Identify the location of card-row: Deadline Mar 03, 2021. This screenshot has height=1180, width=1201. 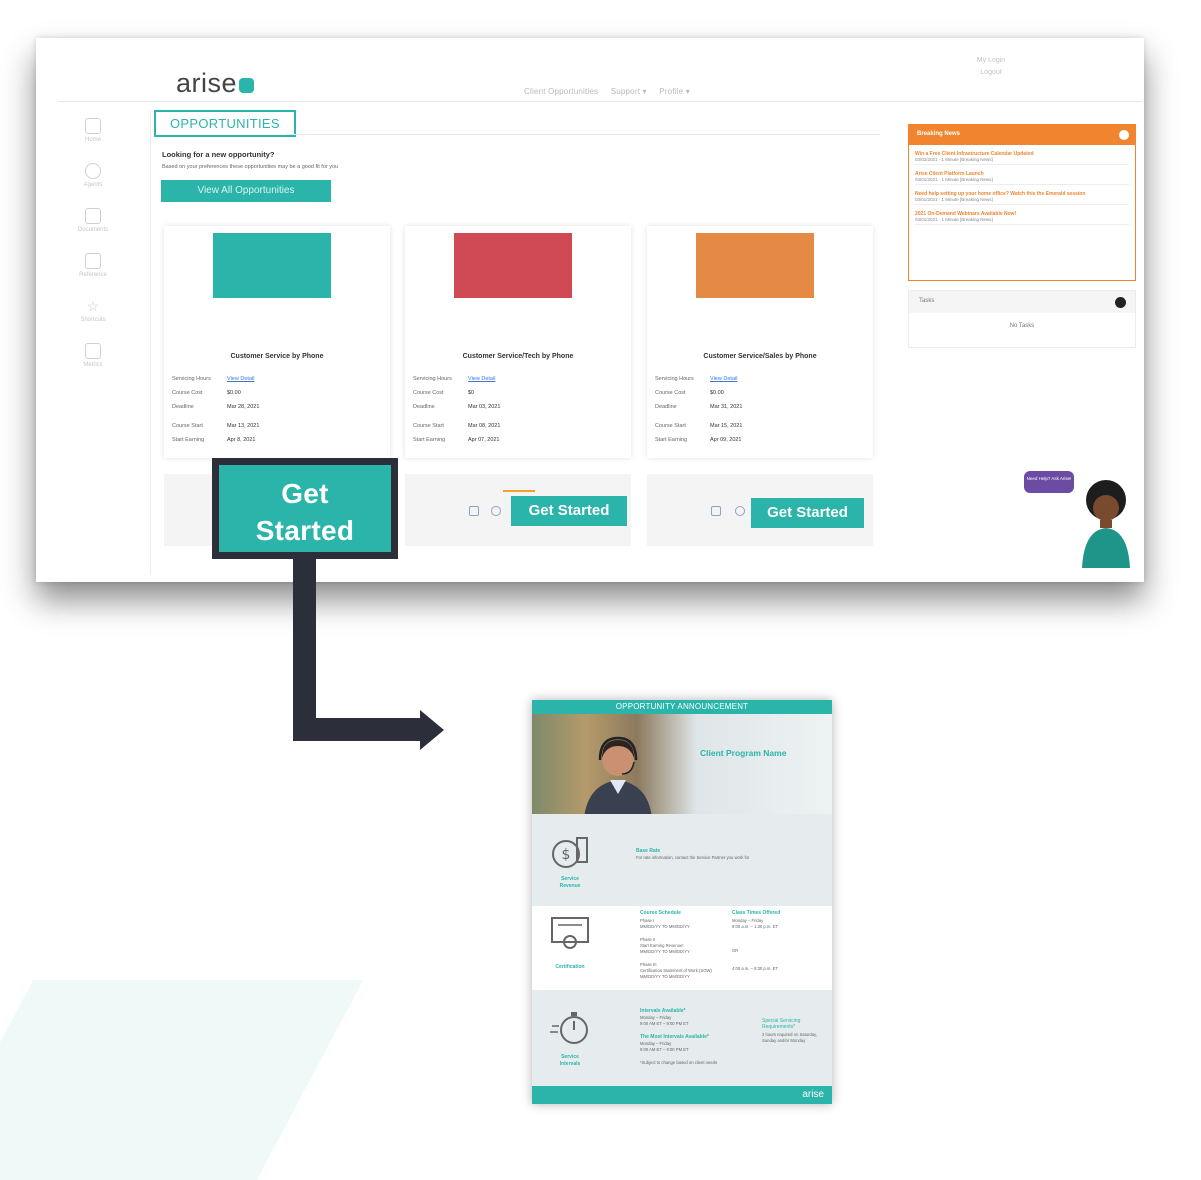
(456, 407).